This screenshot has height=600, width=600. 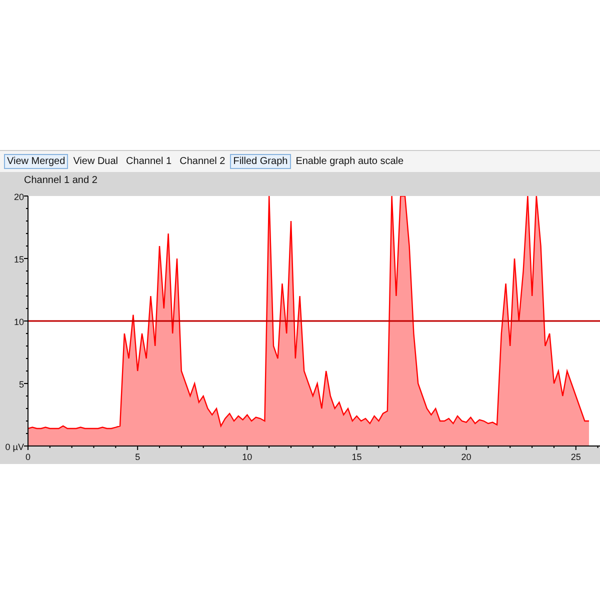 What do you see at coordinates (260, 161) in the screenshot?
I see `toolbar-button: Filled Graph` at bounding box center [260, 161].